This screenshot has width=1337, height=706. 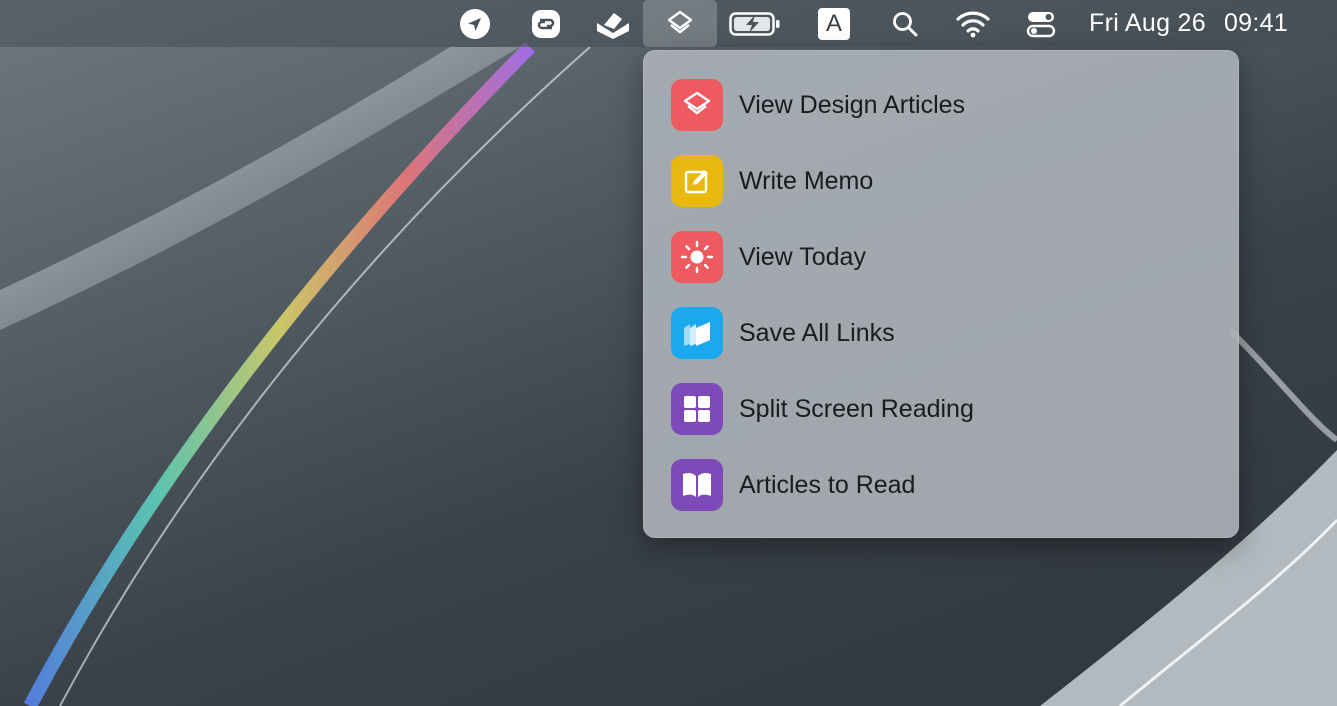 What do you see at coordinates (546, 23) in the screenshot?
I see `shortcuts-app-icon` at bounding box center [546, 23].